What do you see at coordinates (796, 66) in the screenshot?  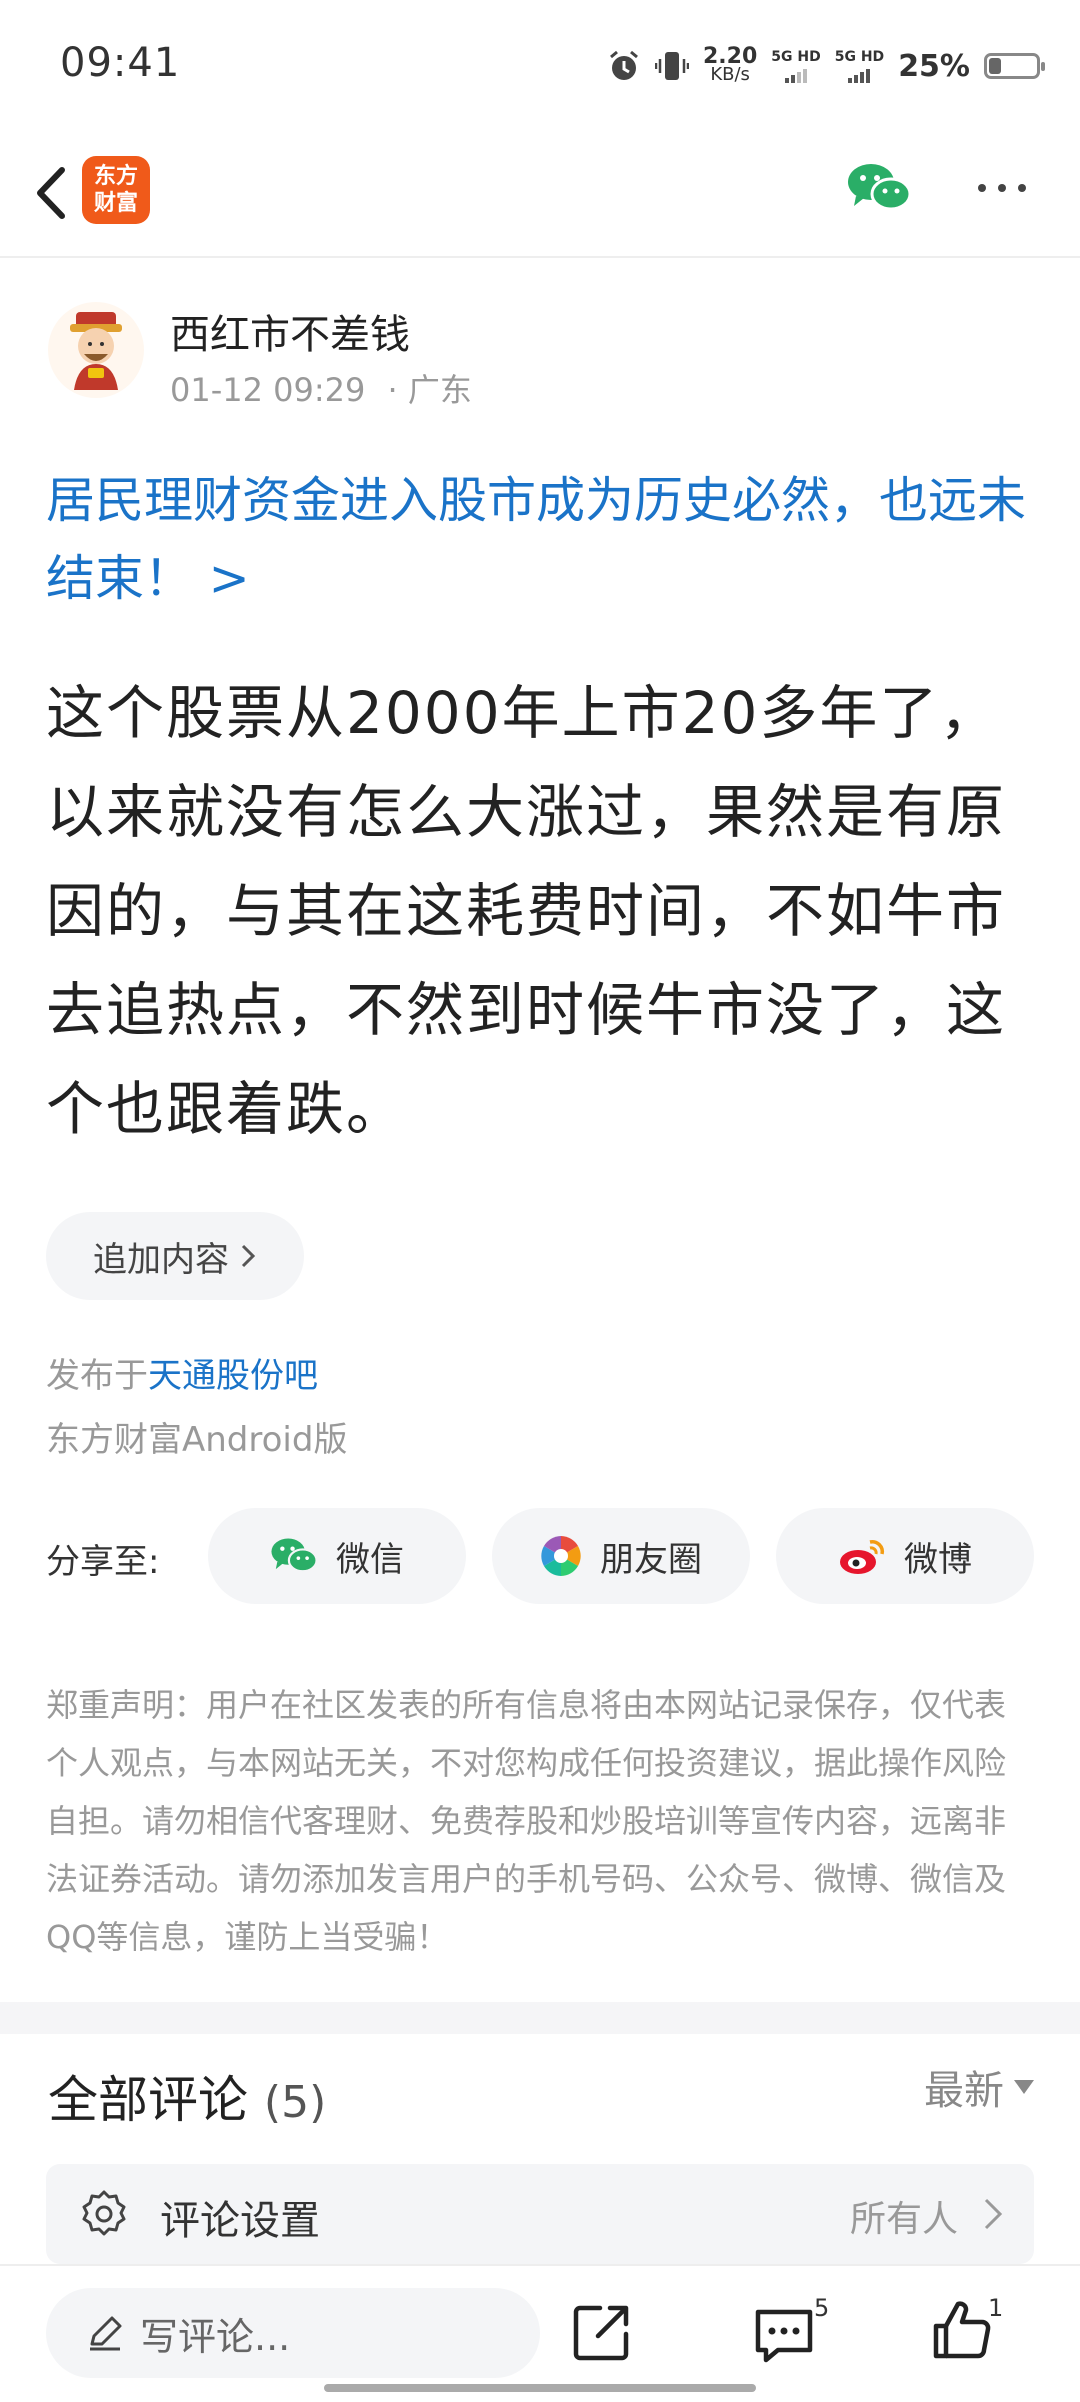 I see `signal-sim1: 5G HD` at bounding box center [796, 66].